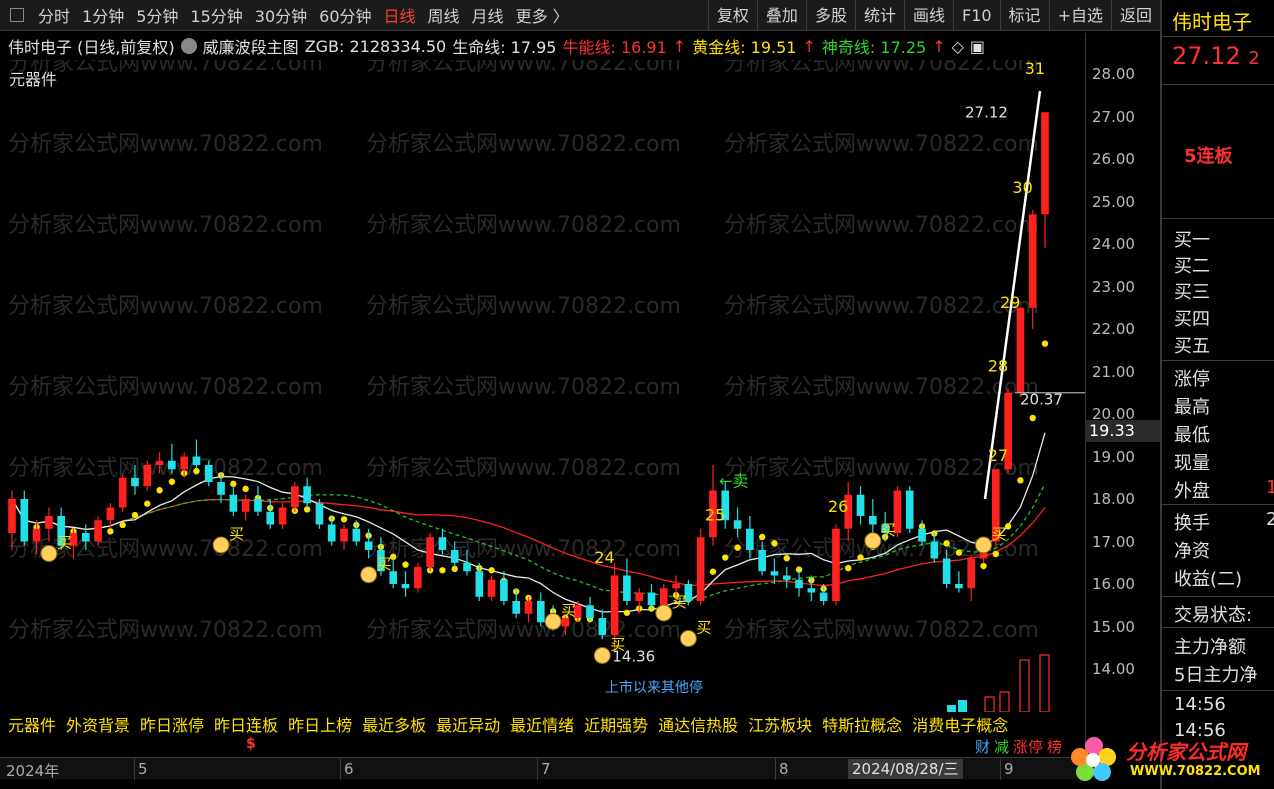 This screenshot has width=1274, height=789. I want to click on fuquan-button: 复权, so click(732, 15).